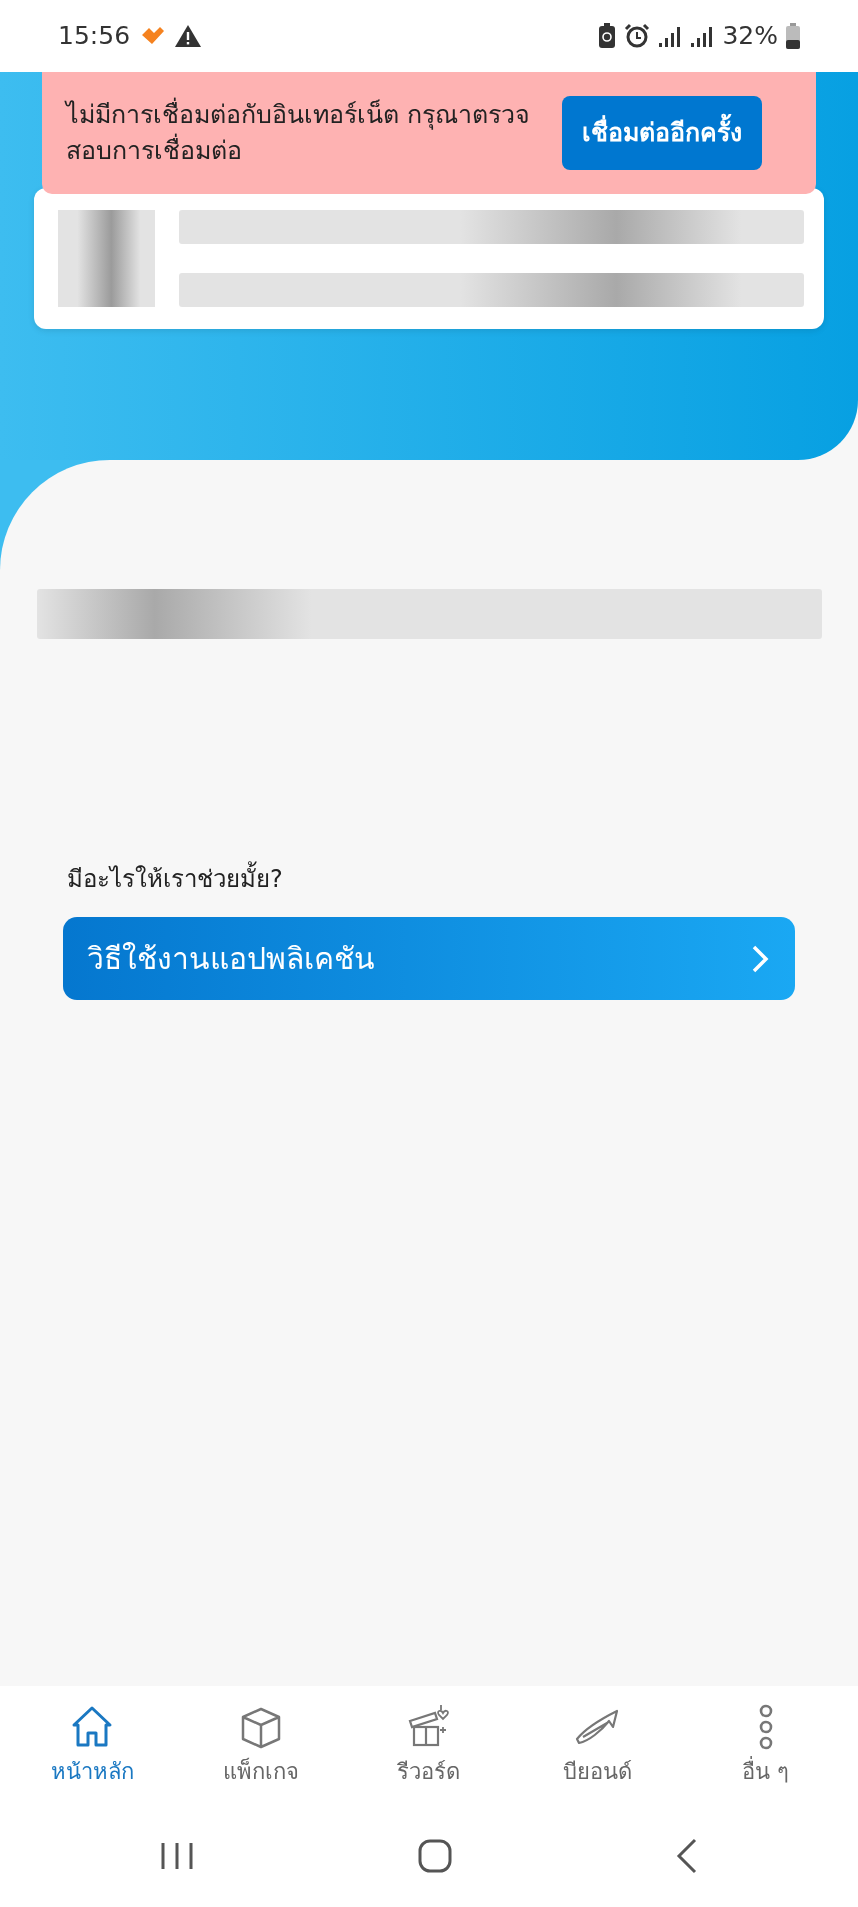 This screenshot has height=1907, width=858. I want to click on chevron-right-icon, so click(760, 958).